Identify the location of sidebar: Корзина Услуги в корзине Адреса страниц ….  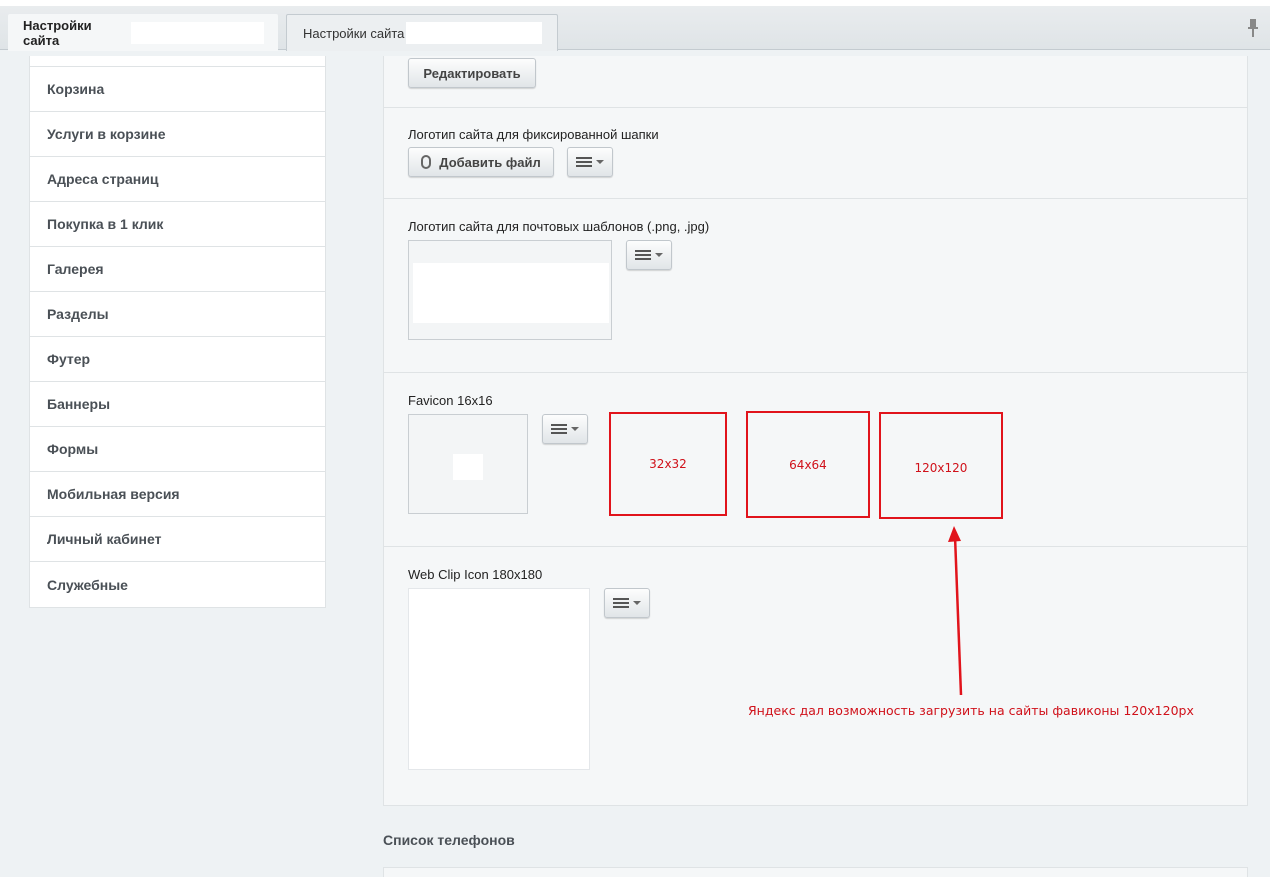
(177, 332).